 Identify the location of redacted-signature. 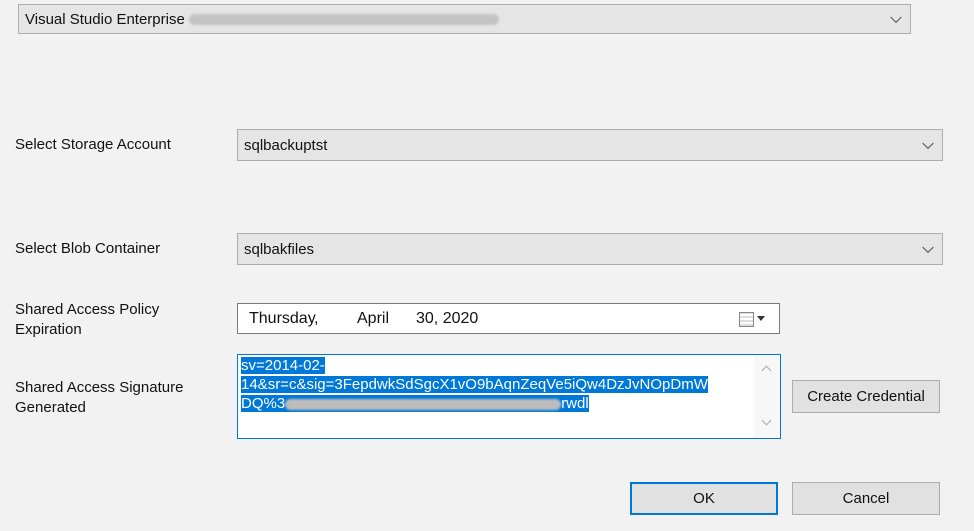
(423, 404).